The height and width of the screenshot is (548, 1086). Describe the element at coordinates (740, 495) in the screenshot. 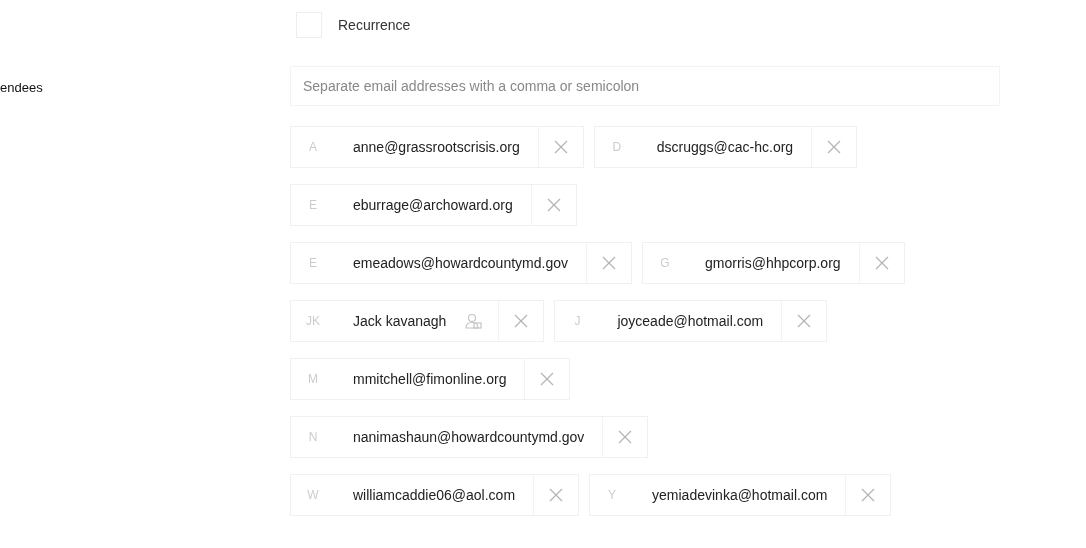

I see `attendee-email: yemiadevinka@hotmail.com` at that location.